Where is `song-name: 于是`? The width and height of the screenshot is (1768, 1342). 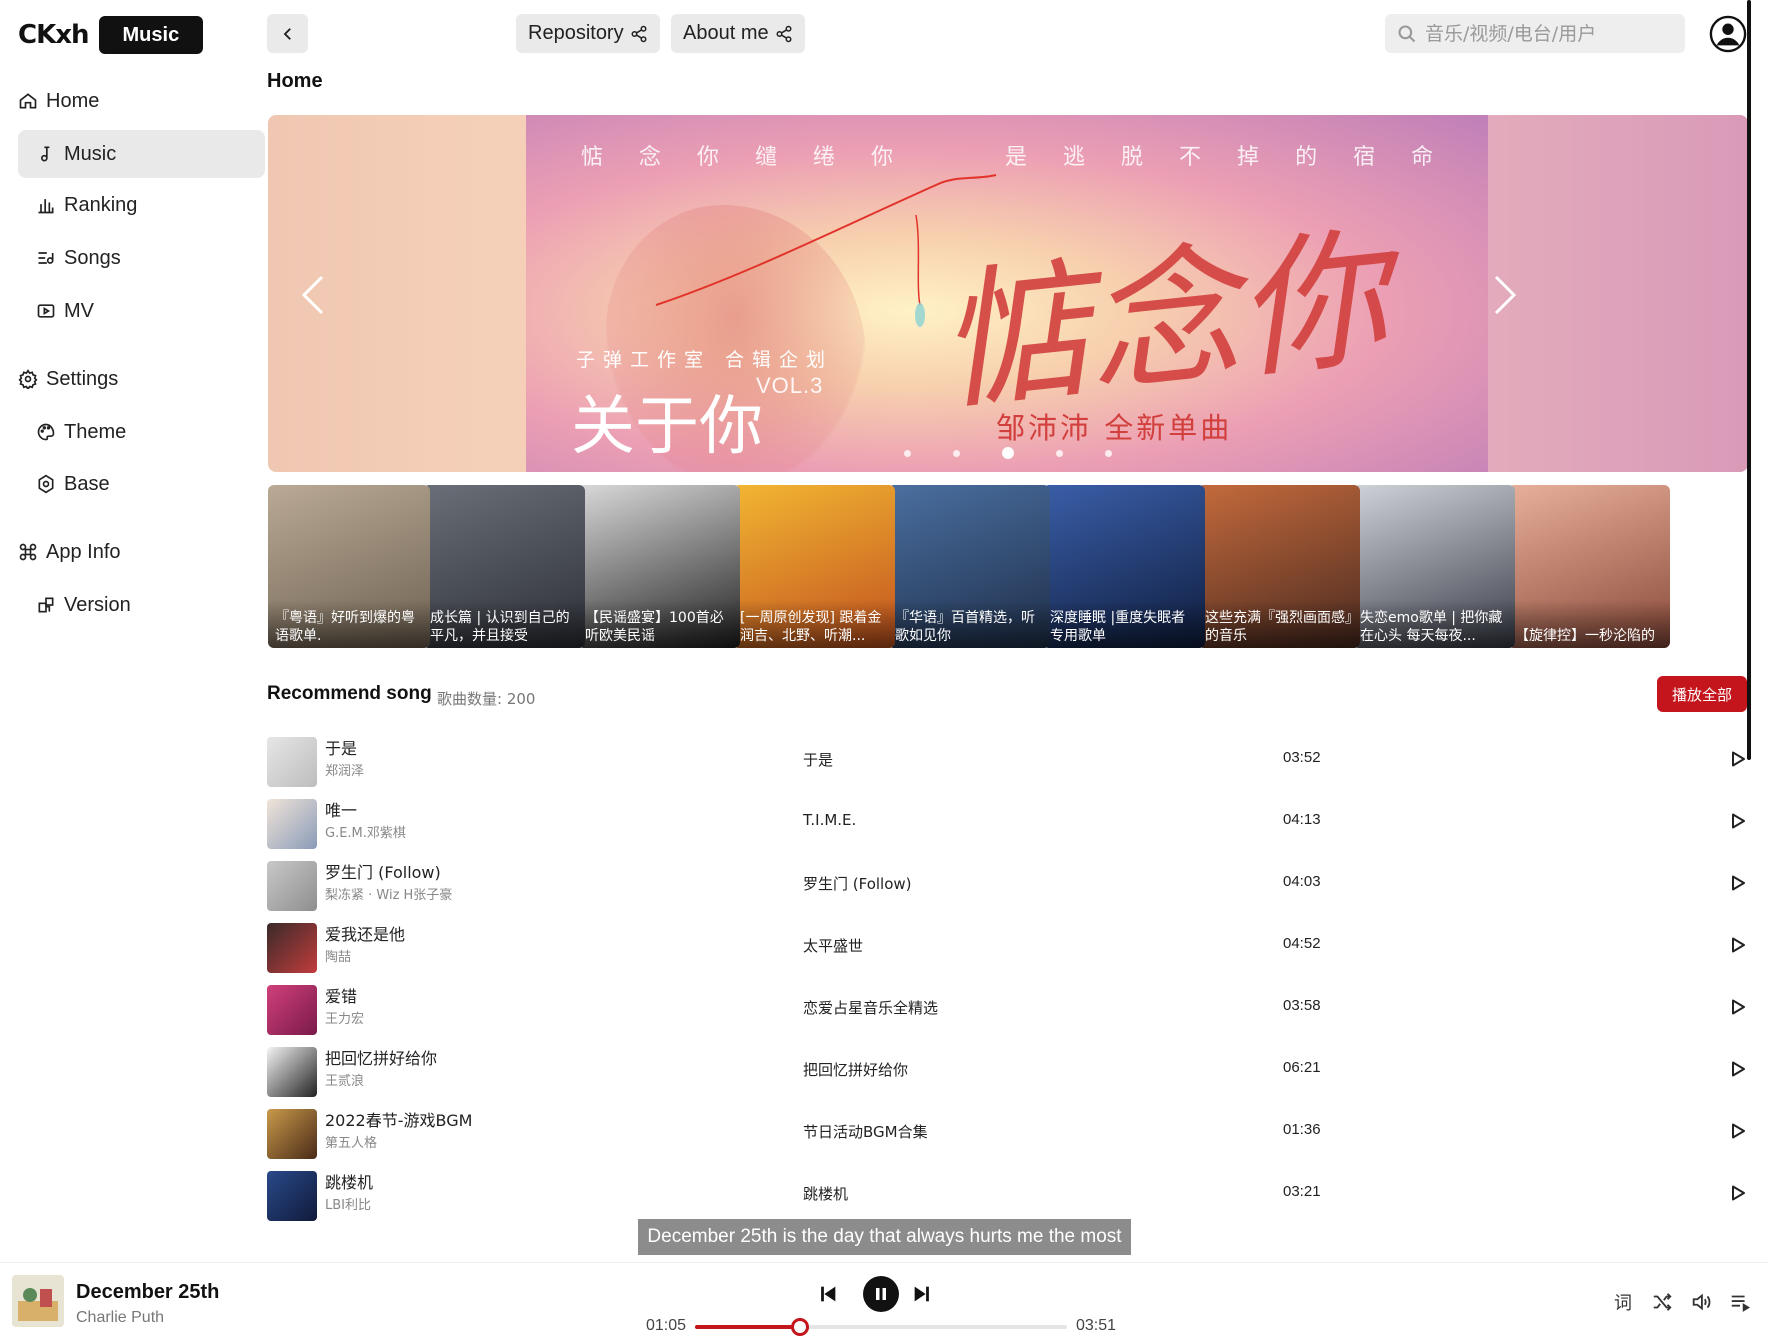
song-name: 于是 is located at coordinates (341, 747).